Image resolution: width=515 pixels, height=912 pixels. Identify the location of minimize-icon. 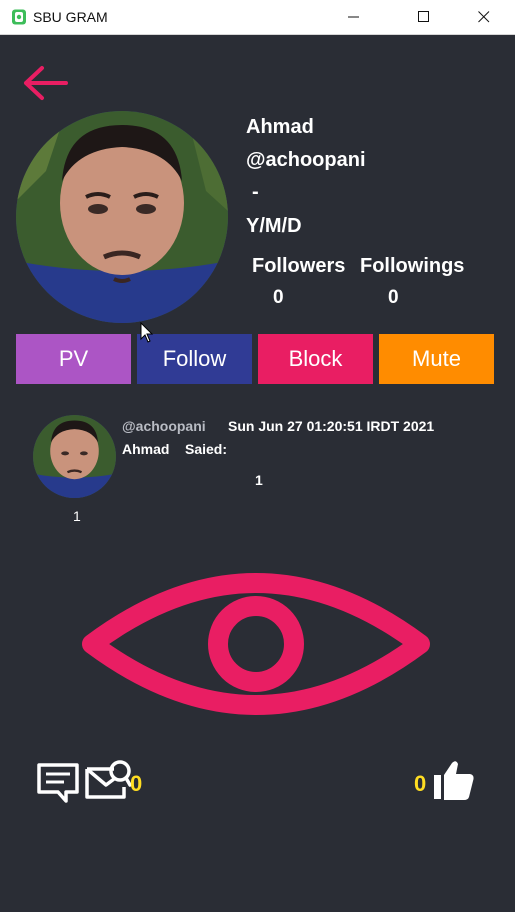
(353, 17).